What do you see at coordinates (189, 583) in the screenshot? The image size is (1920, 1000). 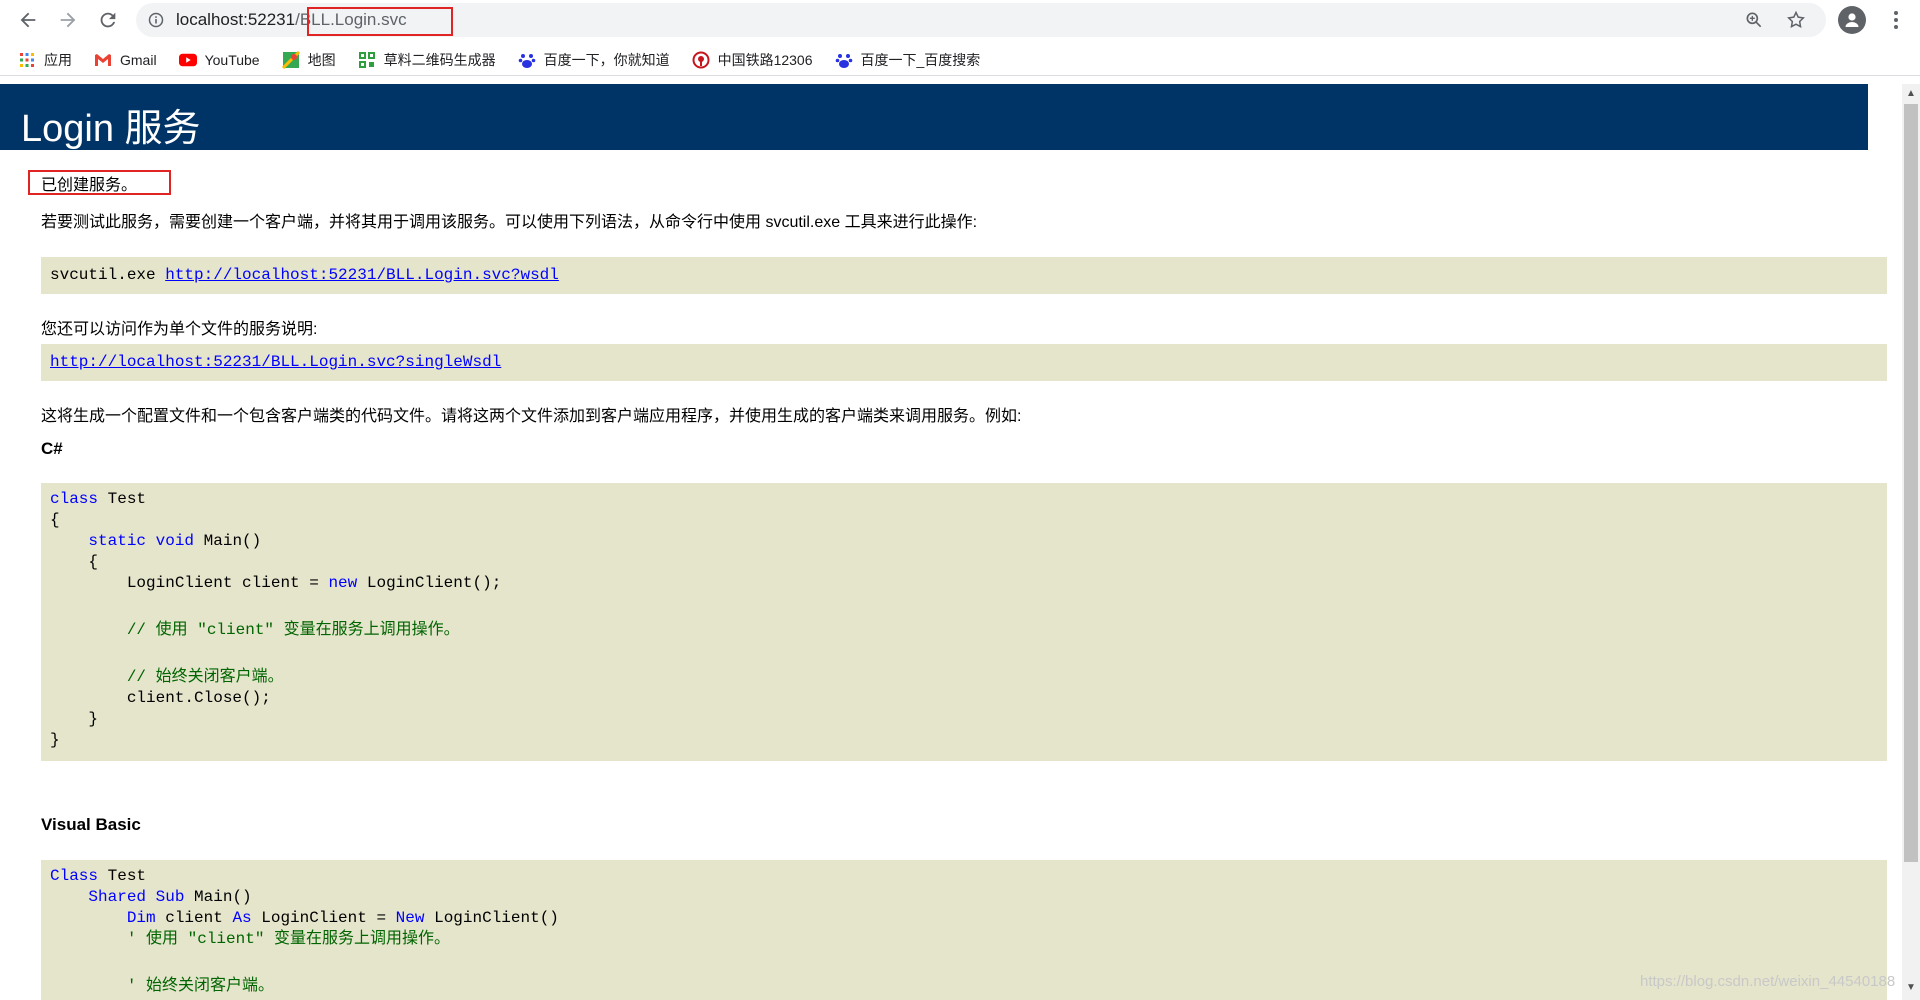 I see `code-text: LoginClient client =` at bounding box center [189, 583].